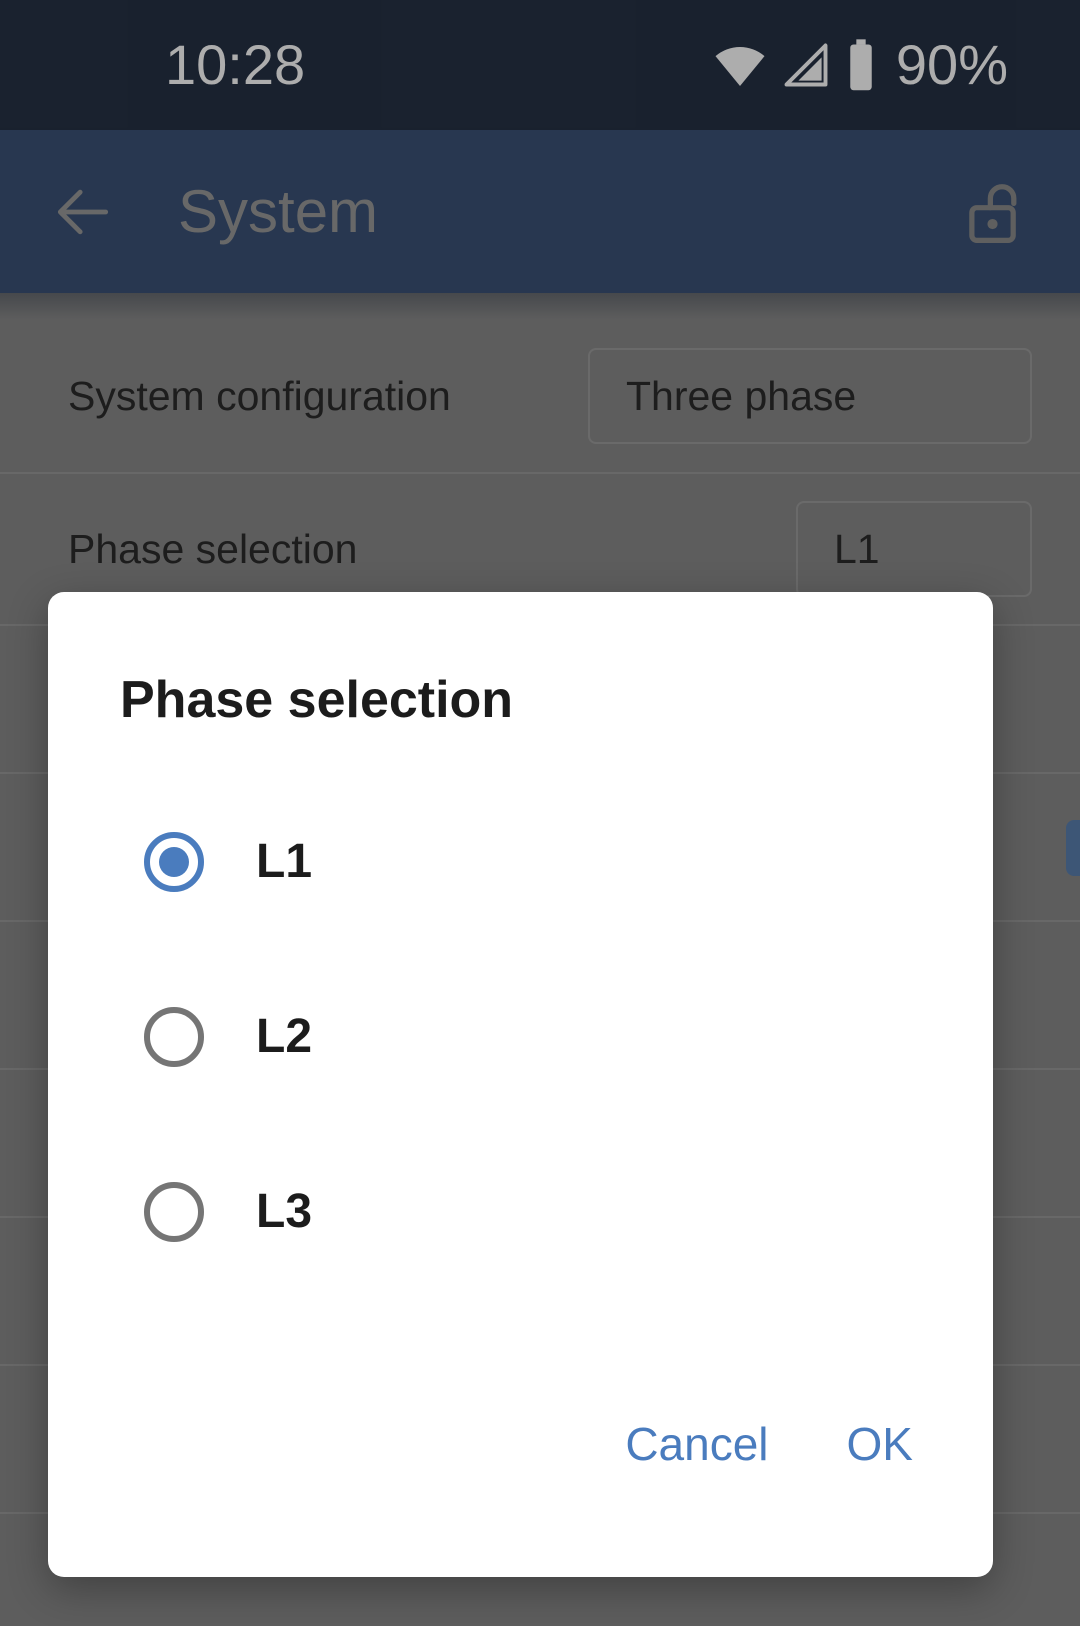 Image resolution: width=1080 pixels, height=1626 pixels. What do you see at coordinates (951, 64) in the screenshot?
I see `battery-percent-label: 90%` at bounding box center [951, 64].